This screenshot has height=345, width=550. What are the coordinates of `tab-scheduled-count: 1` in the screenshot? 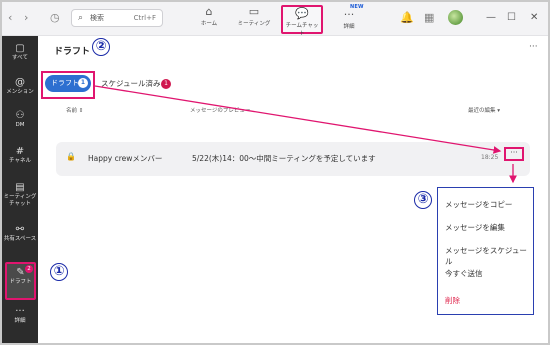 It's located at (166, 84).